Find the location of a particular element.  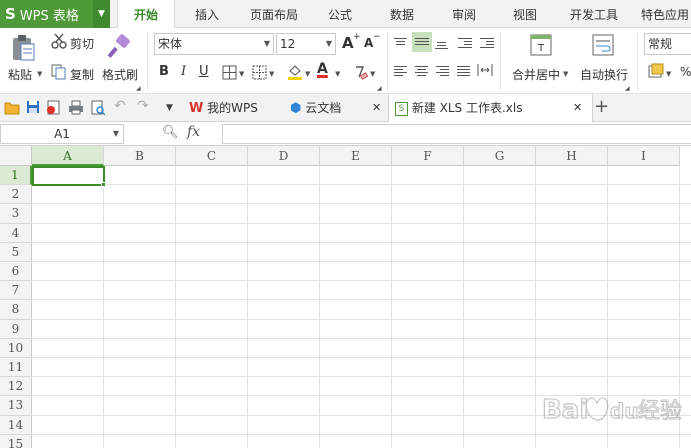

currency-format-dropdown-icon: ▼ is located at coordinates (668, 74).